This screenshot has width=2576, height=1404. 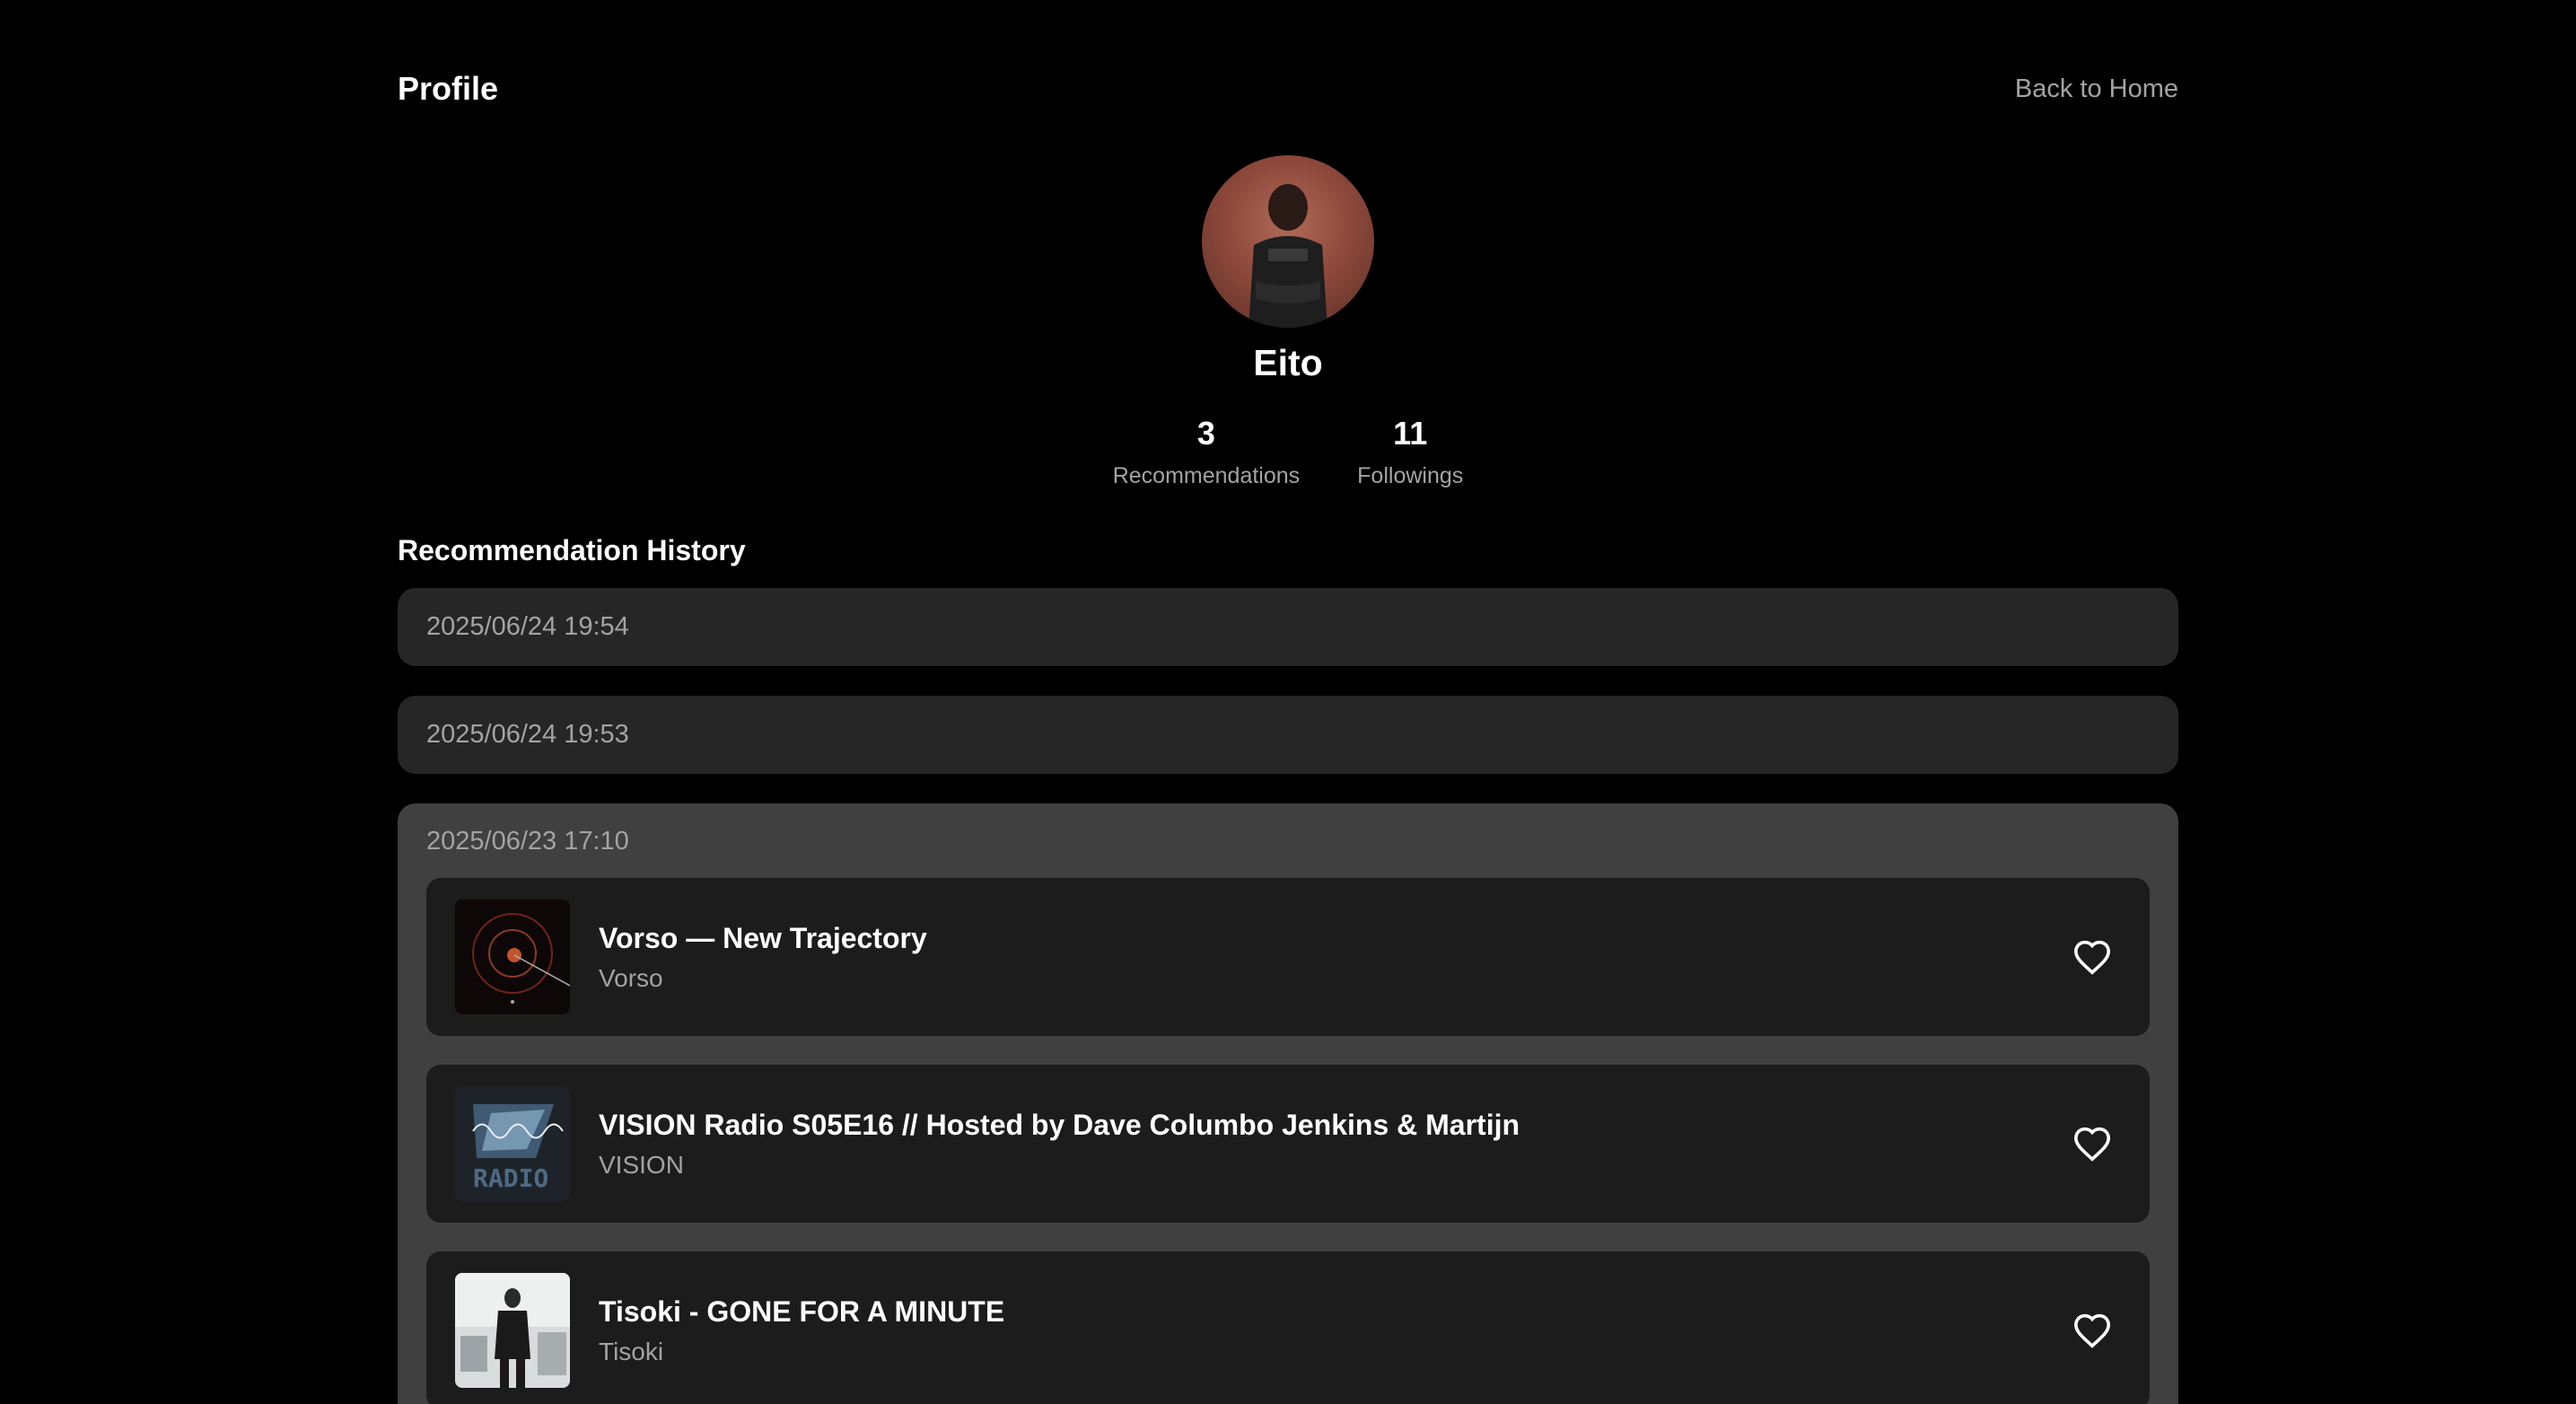 I want to click on section-title: Recommendation History, so click(x=572, y=550).